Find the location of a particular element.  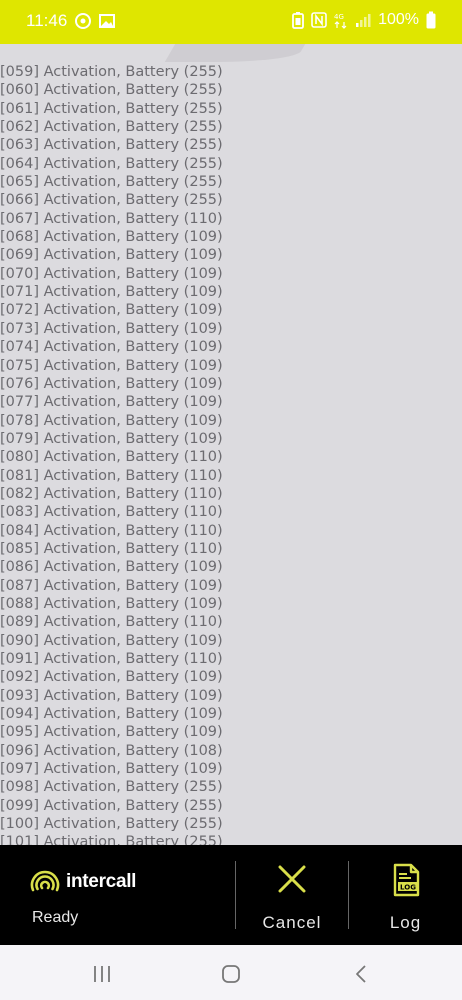

battery-icon is located at coordinates (431, 20).